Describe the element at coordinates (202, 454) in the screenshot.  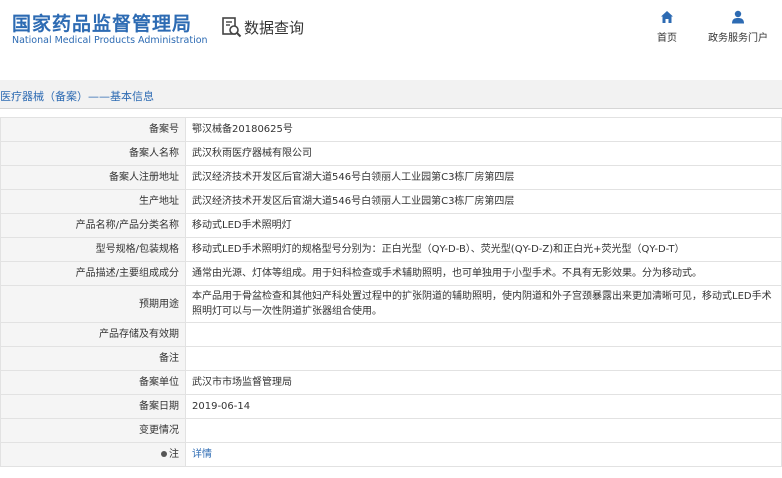
I see `detail-link: 详情` at that location.